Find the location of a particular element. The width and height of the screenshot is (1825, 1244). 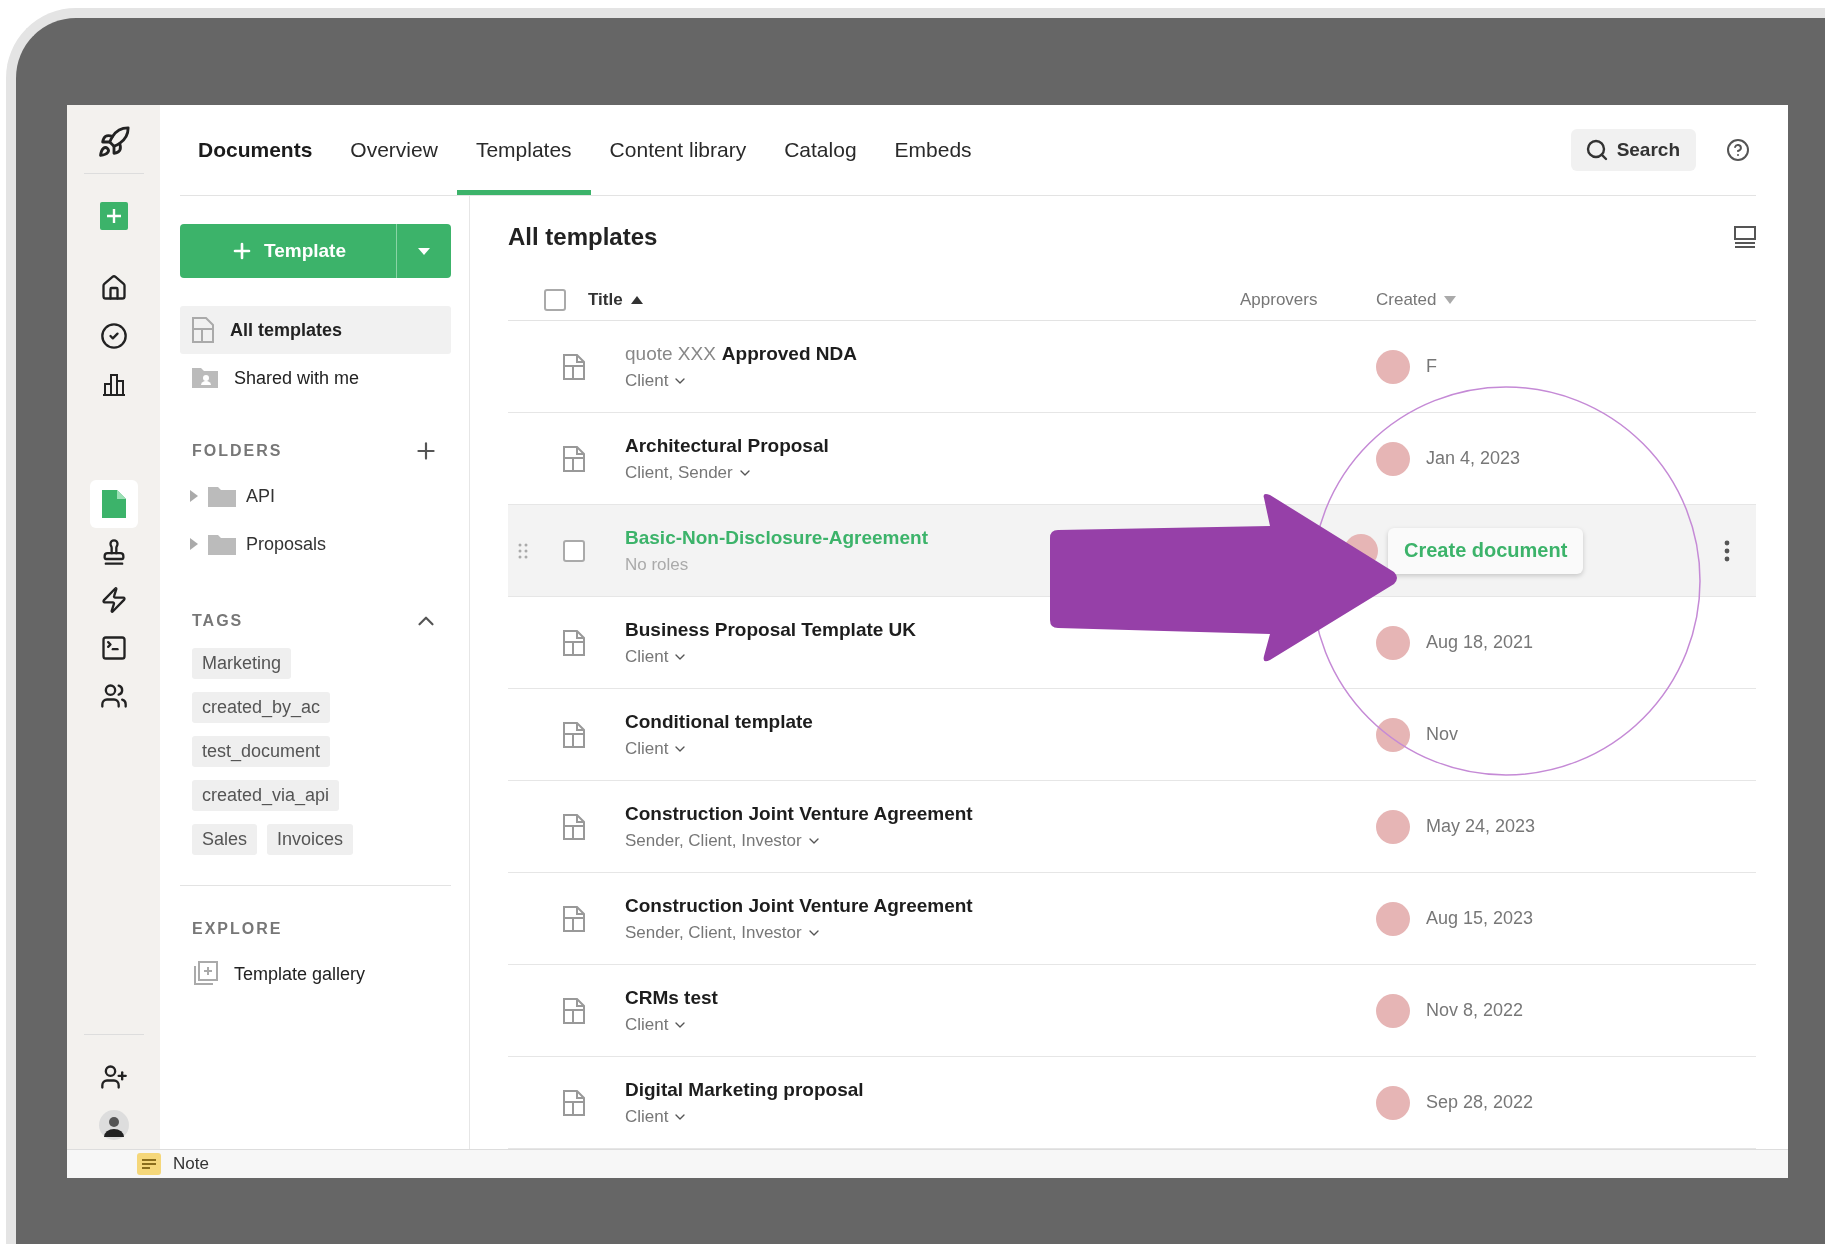

rocket-logo-icon is located at coordinates (113, 142).